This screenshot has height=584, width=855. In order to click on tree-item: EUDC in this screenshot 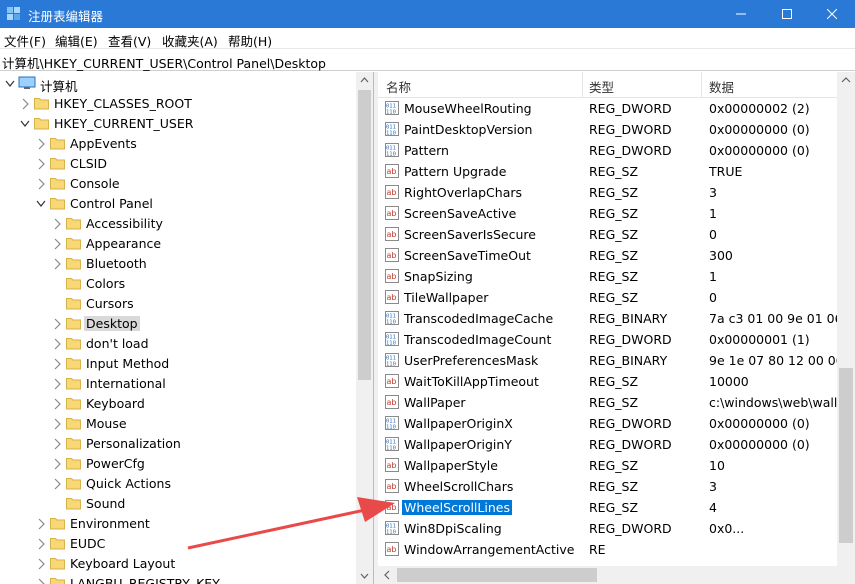, I will do `click(178, 544)`.